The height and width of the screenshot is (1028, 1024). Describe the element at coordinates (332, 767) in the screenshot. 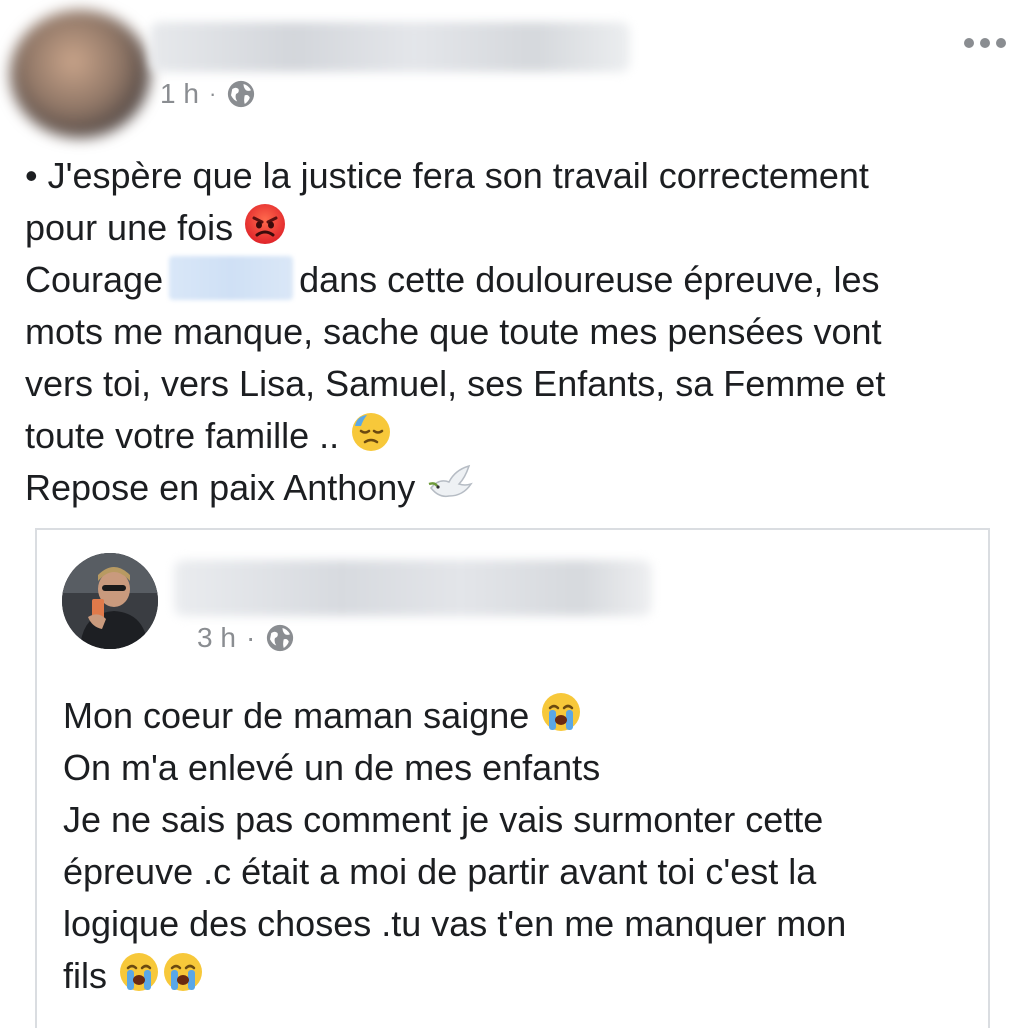

I see `shared-text-line-2: On m'a enlevé un de mes enfants` at that location.